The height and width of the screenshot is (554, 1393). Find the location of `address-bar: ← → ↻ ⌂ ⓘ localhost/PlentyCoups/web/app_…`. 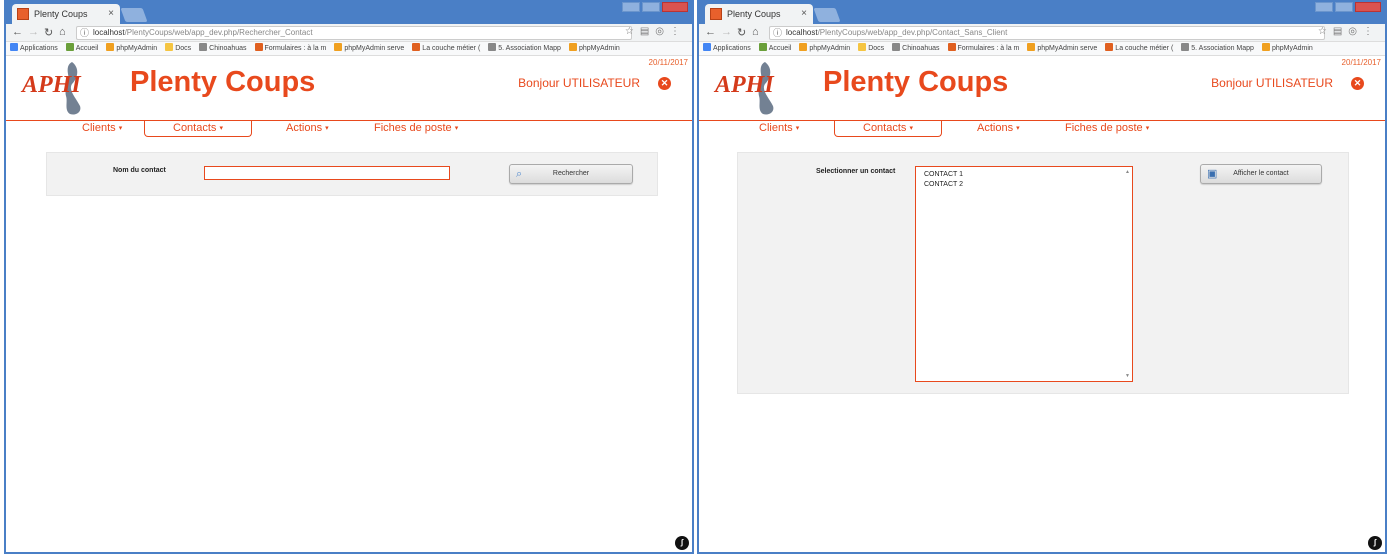

address-bar: ← → ↻ ⌂ ⓘ localhost/PlentyCoups/web/app_… is located at coordinates (349, 33).